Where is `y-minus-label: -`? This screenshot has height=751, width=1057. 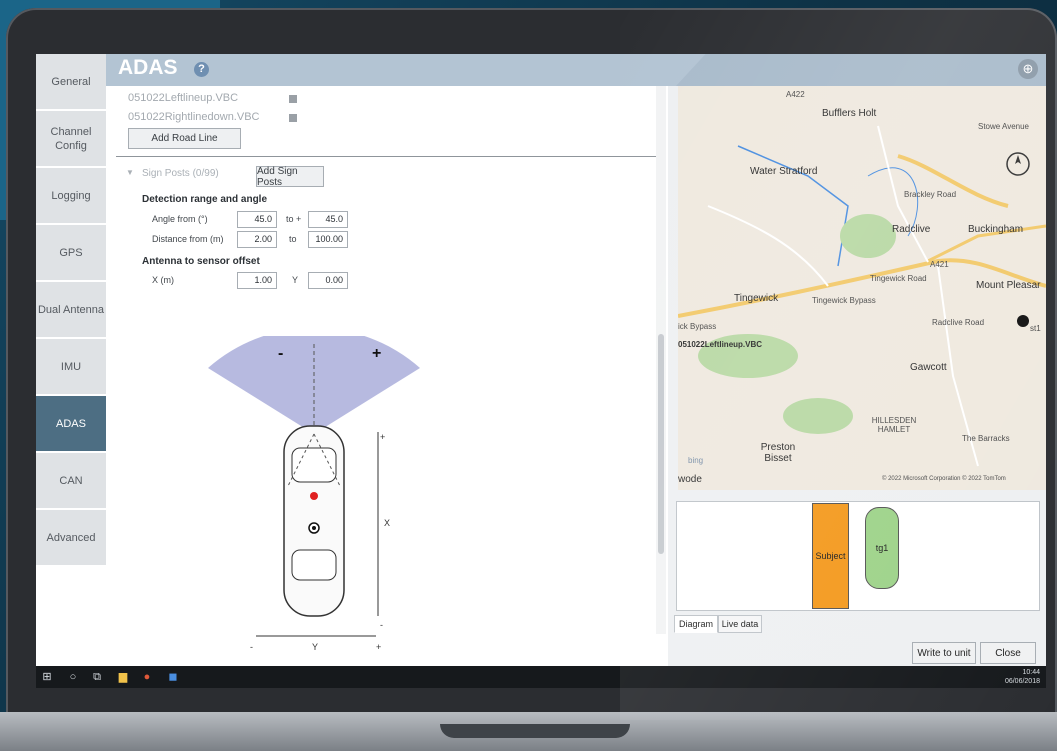 y-minus-label: - is located at coordinates (251, 647).